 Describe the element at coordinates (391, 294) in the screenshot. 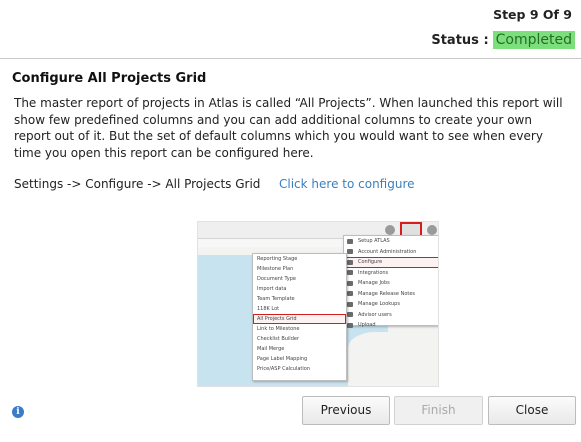

I see `settings-menu-item: Manage Release Notes` at that location.